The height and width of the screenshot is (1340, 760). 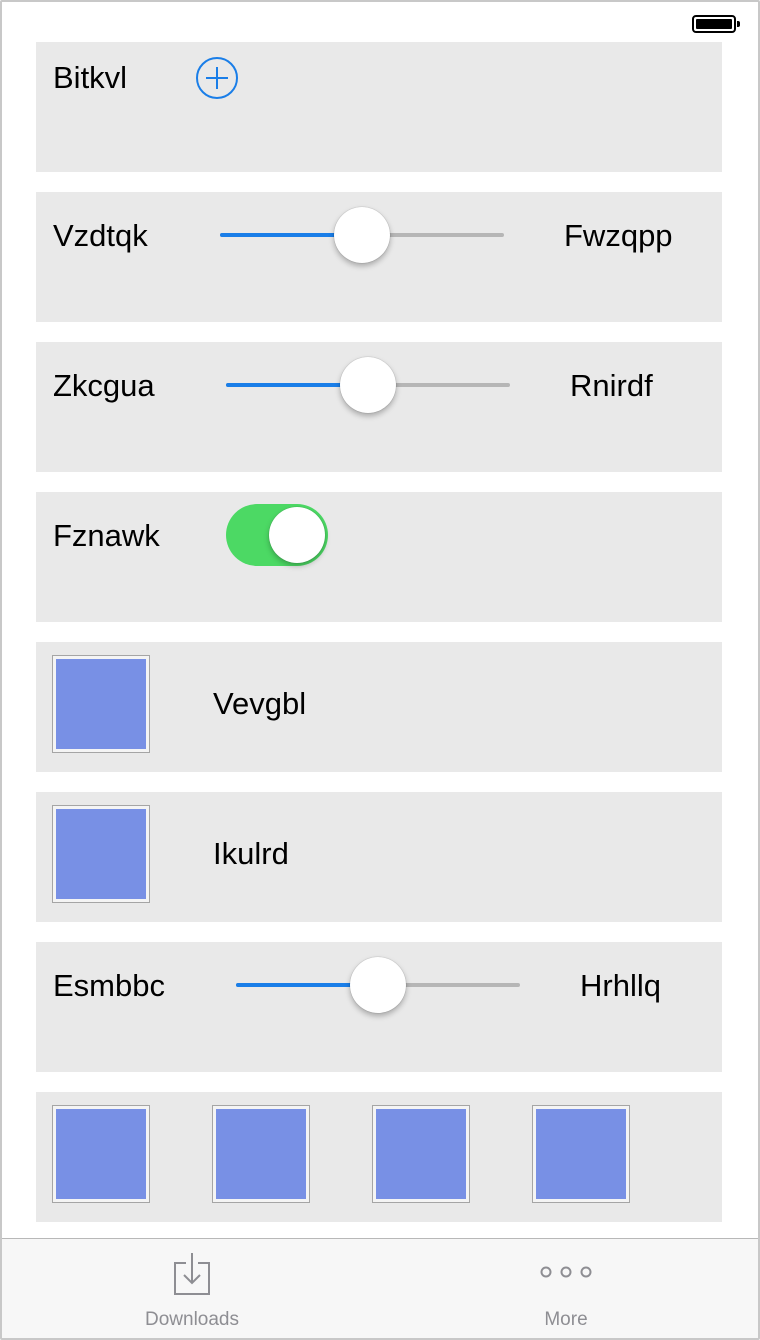 I want to click on row-bitkvl: Bitkvl, so click(x=379, y=107).